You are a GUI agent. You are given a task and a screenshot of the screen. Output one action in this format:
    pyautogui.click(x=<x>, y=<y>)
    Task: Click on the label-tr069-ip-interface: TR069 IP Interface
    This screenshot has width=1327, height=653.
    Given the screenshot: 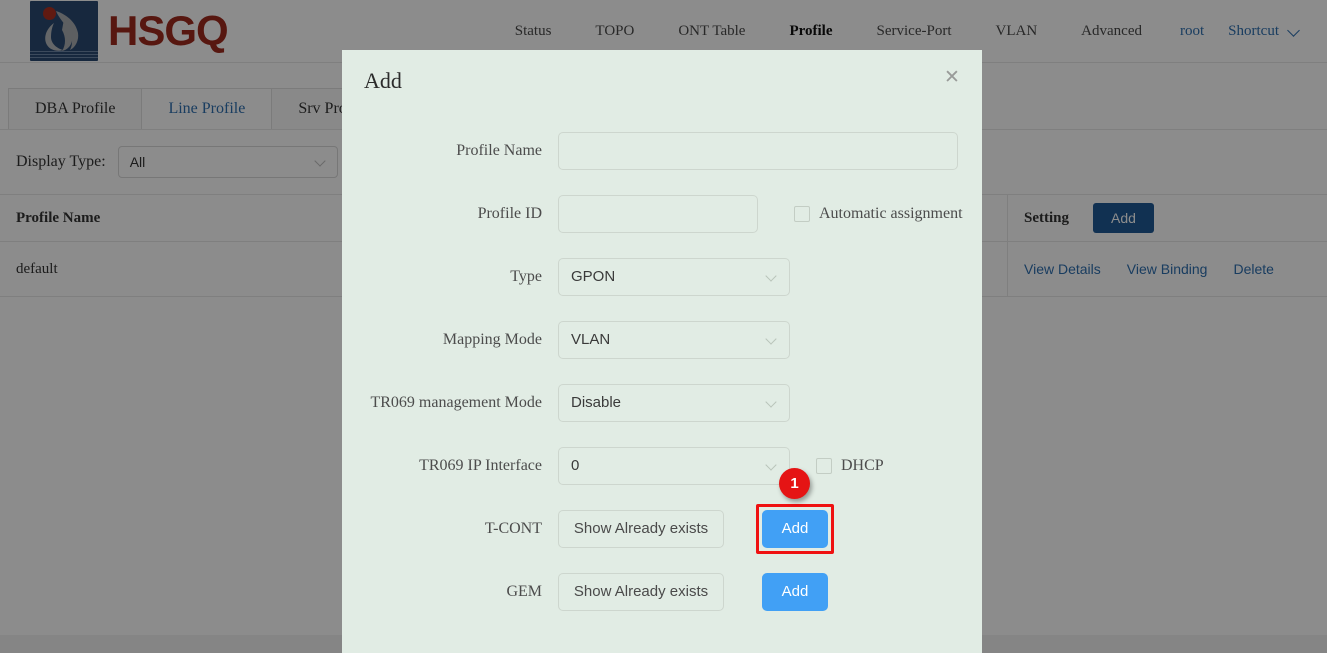 What is the action you would take?
    pyautogui.click(x=480, y=465)
    